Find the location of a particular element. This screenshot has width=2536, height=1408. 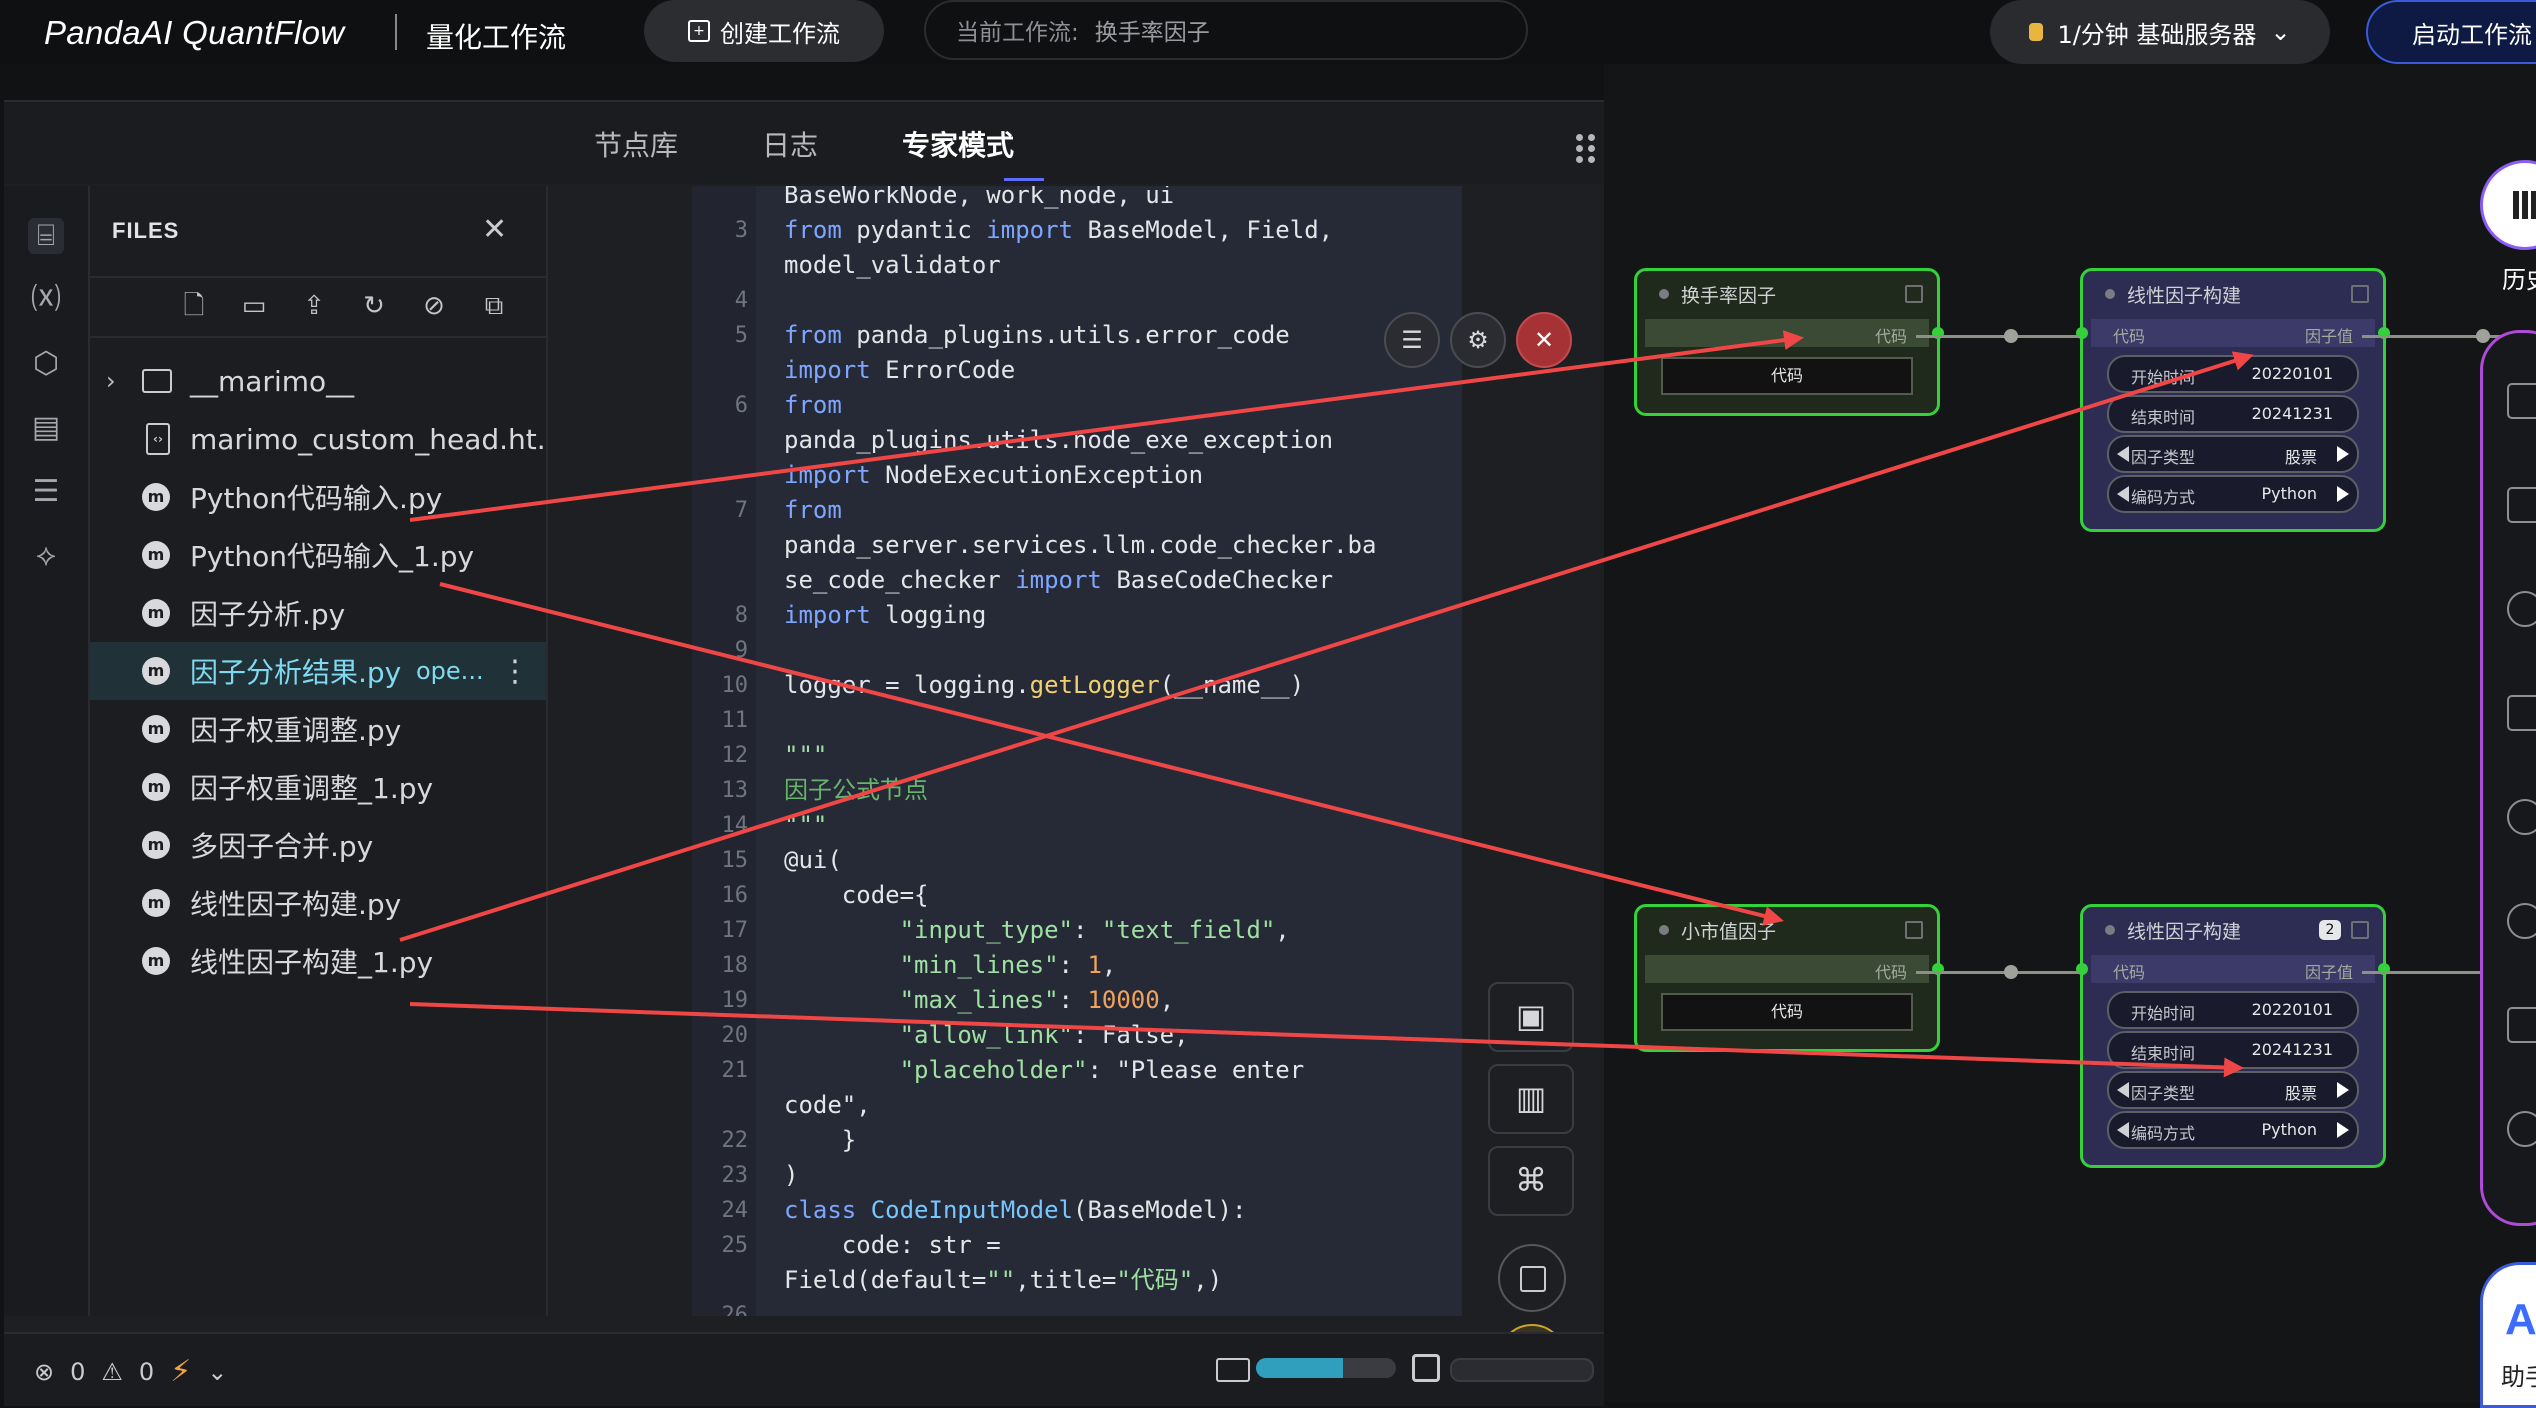

code-line: se_code_checker import BaseCodeChecker is located at coordinates (1077, 580).